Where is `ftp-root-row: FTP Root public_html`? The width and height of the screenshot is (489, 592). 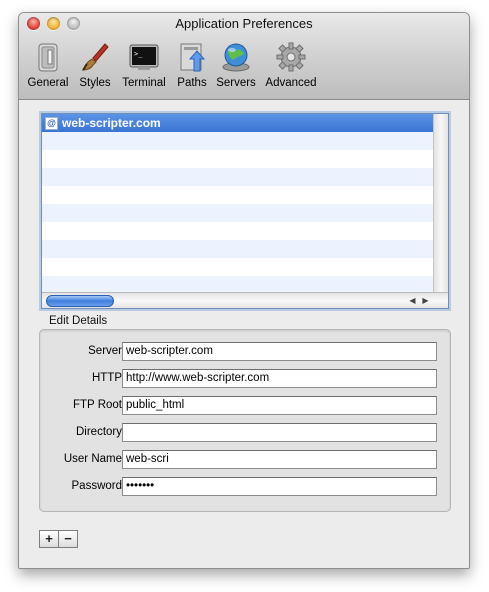 ftp-root-row: FTP Root public_html is located at coordinates (245, 407).